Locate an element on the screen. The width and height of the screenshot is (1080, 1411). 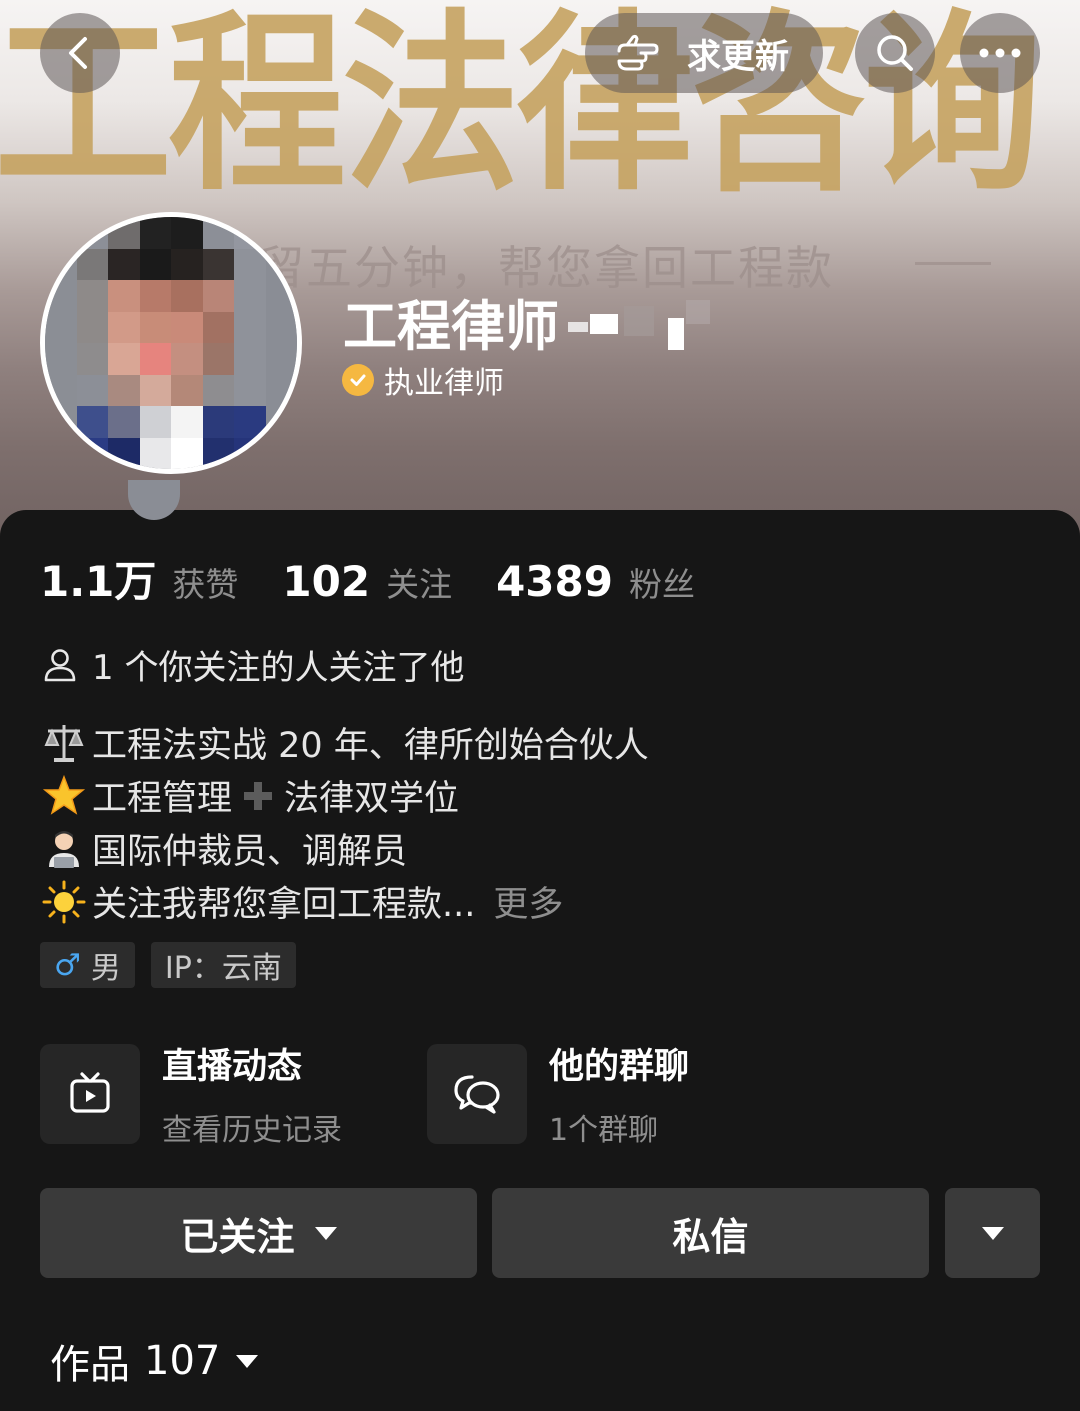
following-button: 已关注 is located at coordinates (258, 1233).